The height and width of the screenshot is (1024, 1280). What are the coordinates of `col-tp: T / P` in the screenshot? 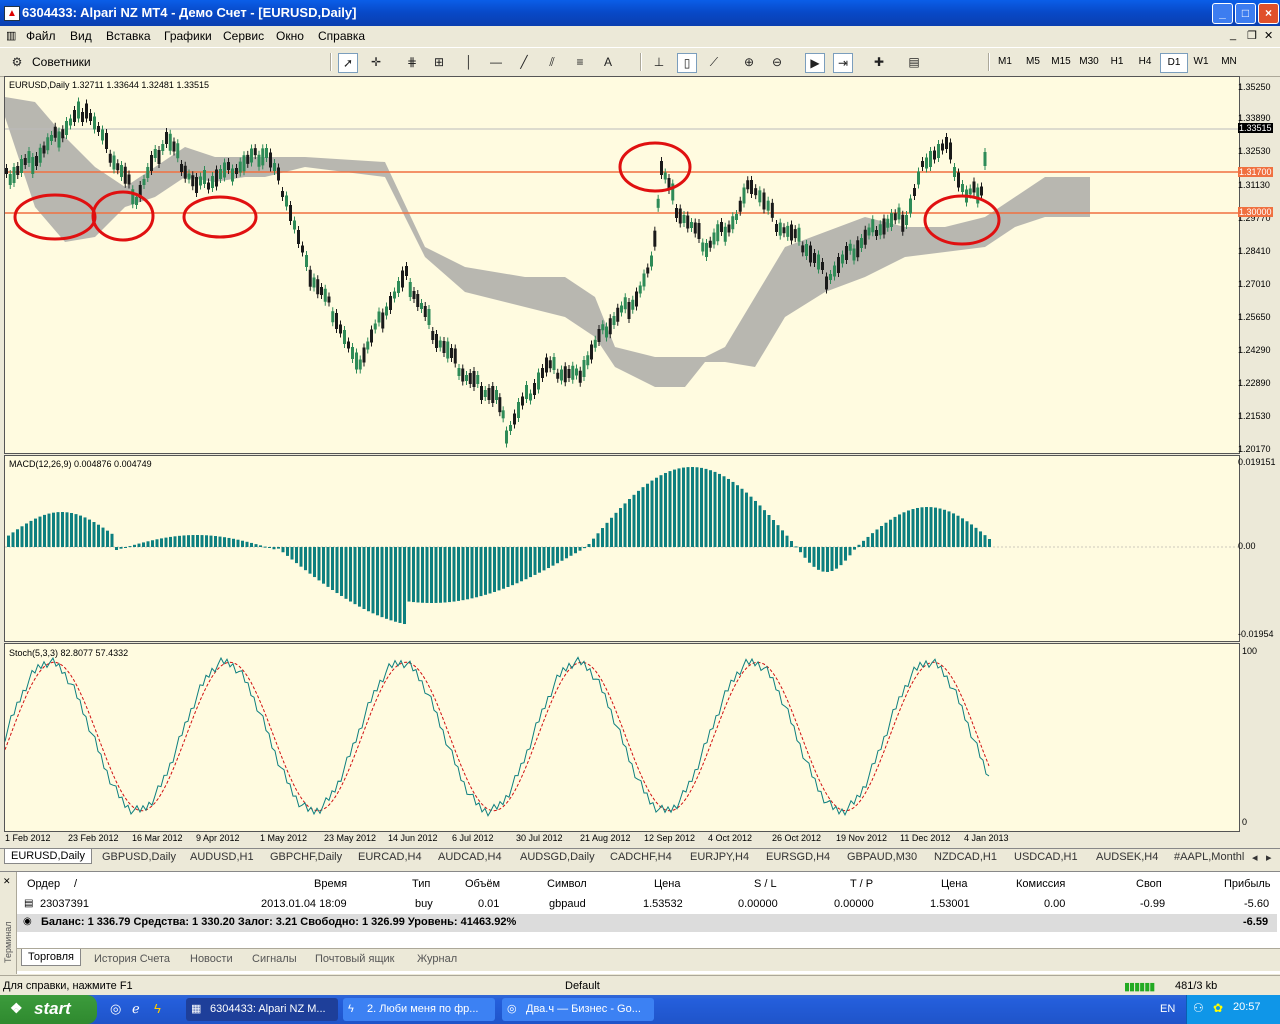 It's located at (861, 884).